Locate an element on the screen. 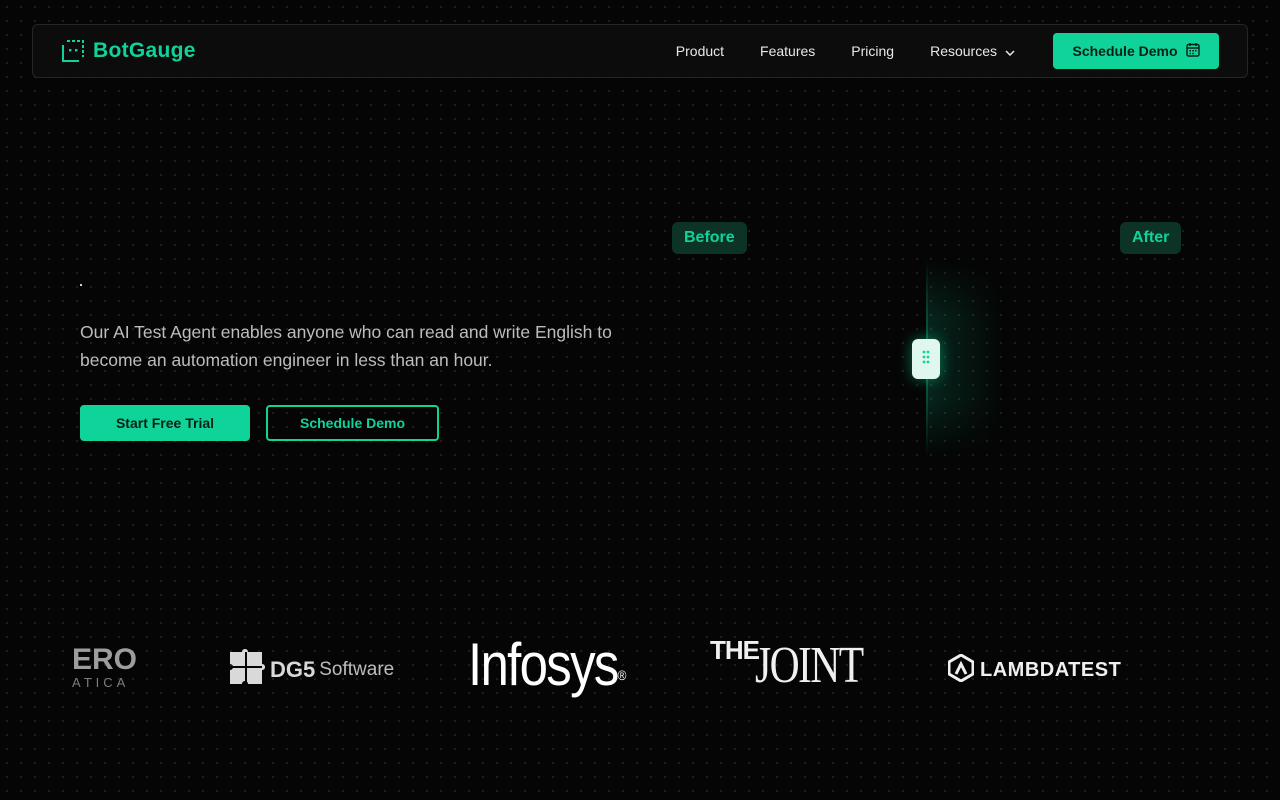 The height and width of the screenshot is (800, 1280). zero-logo-top-text: ERO is located at coordinates (105, 660).